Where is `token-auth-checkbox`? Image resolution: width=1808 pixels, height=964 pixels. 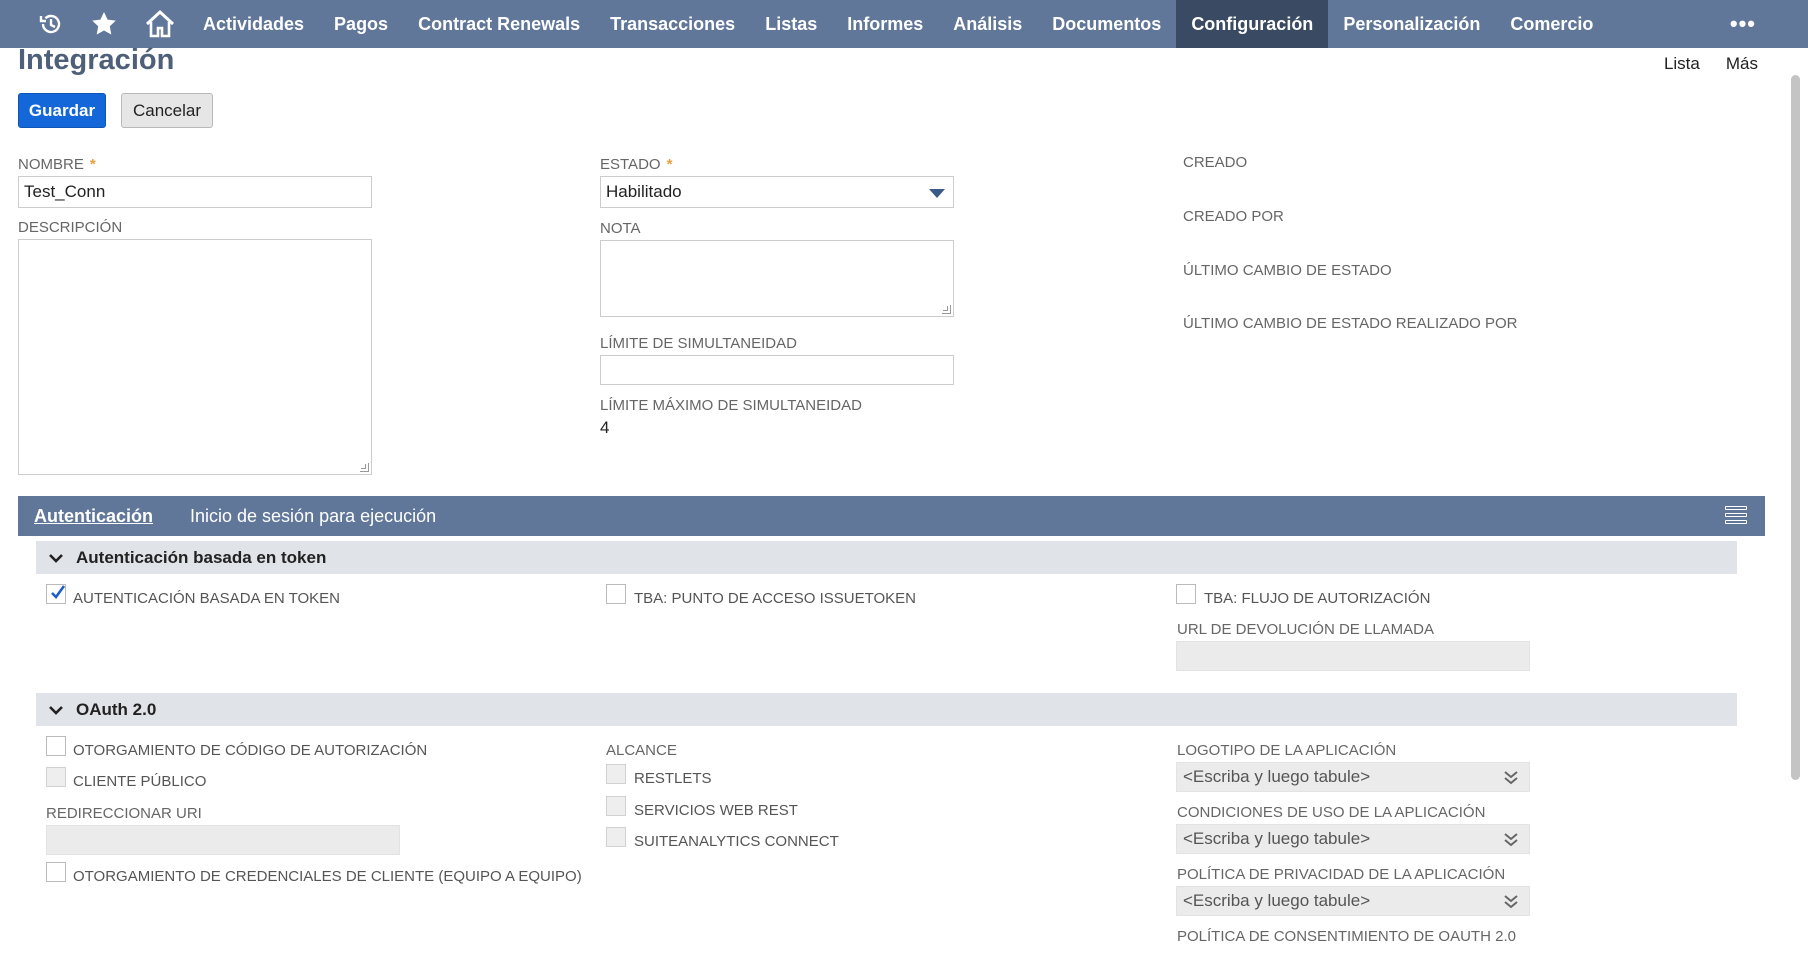 token-auth-checkbox is located at coordinates (56, 594).